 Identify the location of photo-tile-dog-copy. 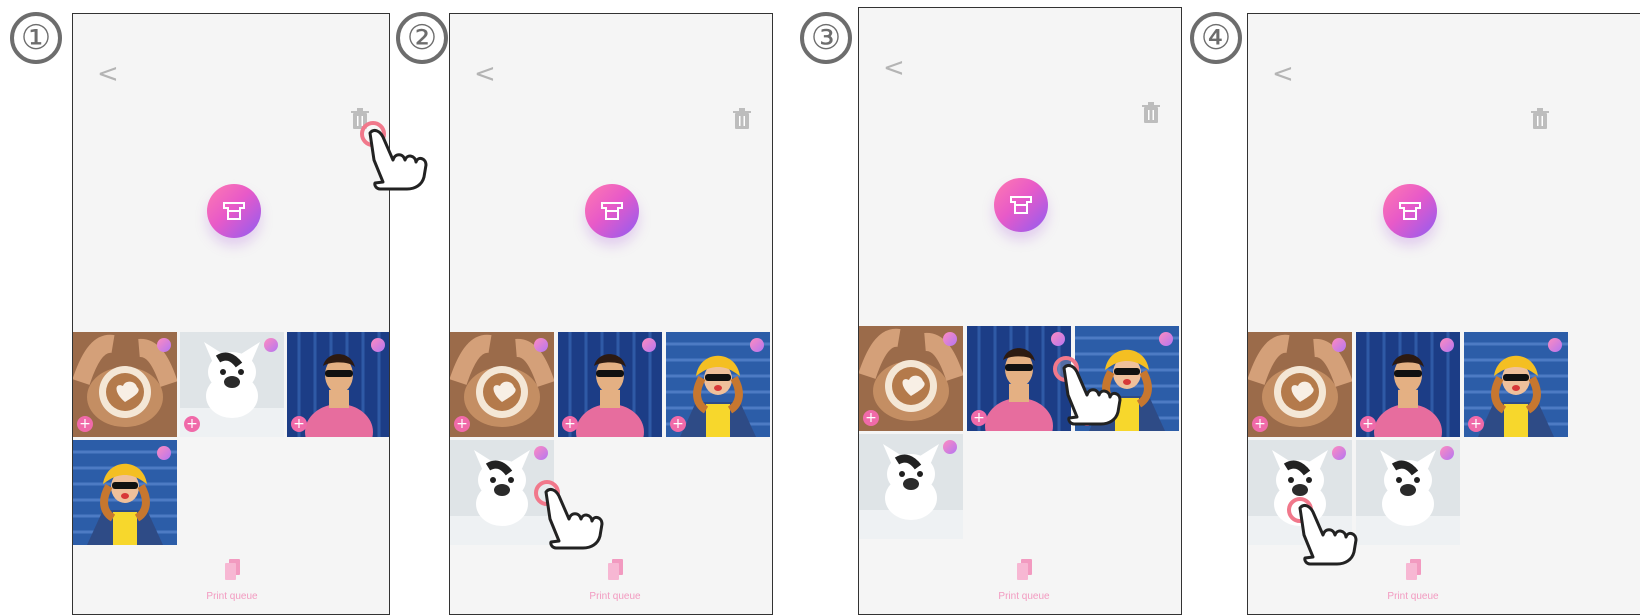
(1408, 492).